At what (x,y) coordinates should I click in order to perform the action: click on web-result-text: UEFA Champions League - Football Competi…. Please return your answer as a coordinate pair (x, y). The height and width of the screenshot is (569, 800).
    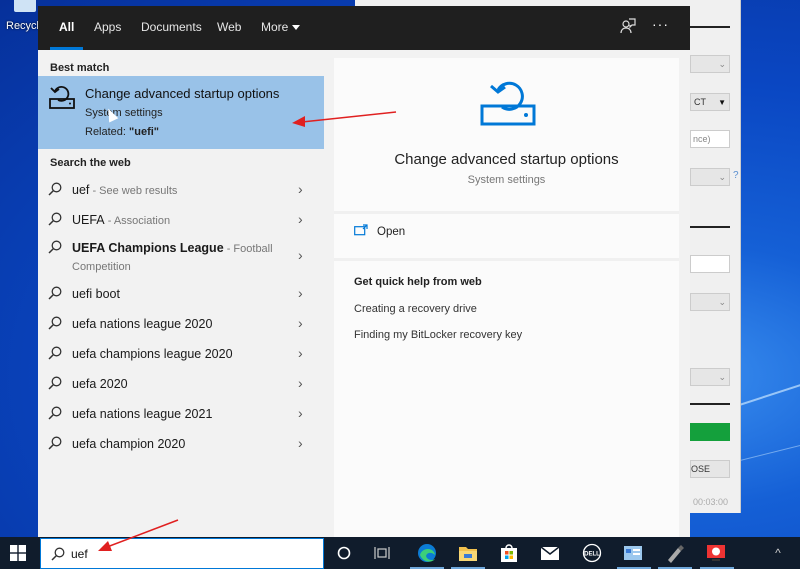
    Looking at the image, I should click on (184, 258).